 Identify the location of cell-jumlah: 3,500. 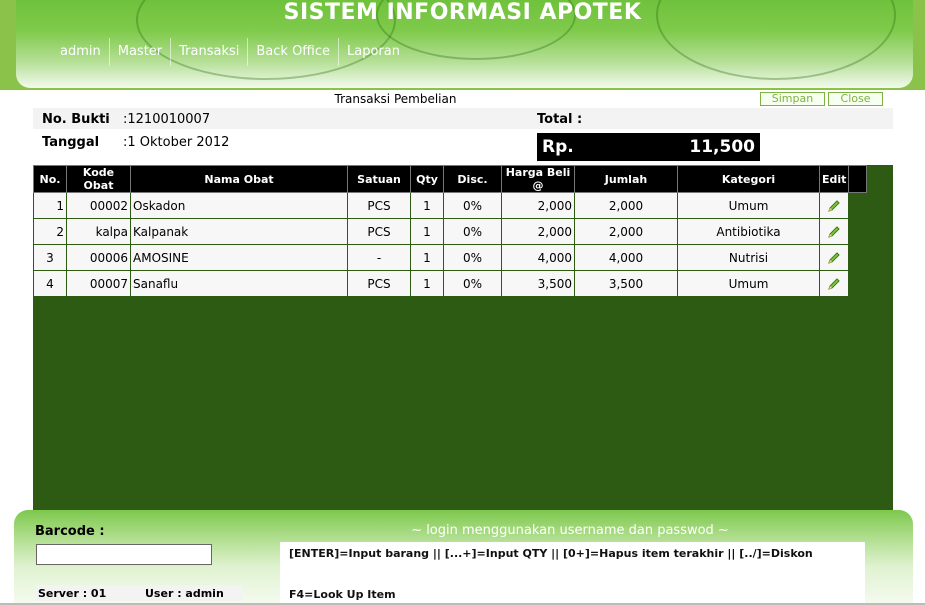
(626, 283).